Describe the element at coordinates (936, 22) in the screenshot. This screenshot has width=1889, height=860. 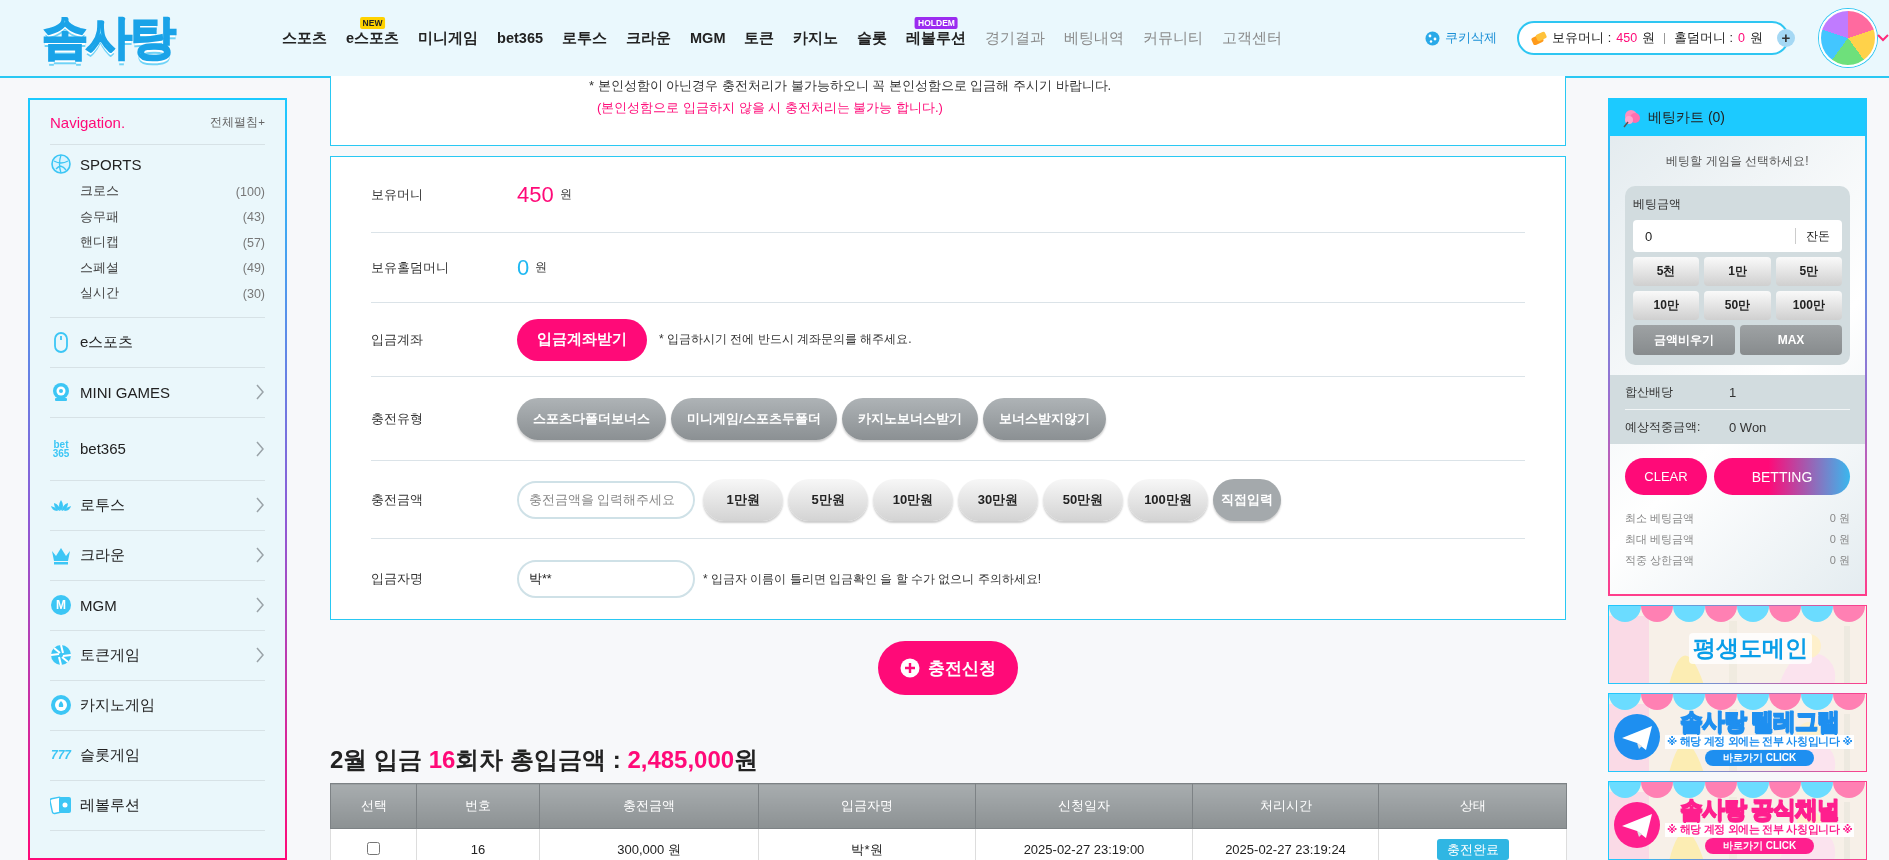
I see `nav-badge: HOLDEM` at that location.